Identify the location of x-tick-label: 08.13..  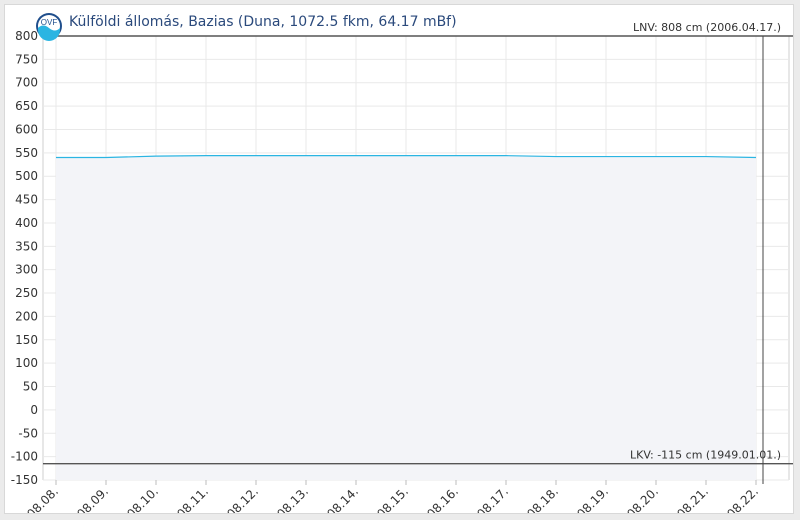
(292, 498).